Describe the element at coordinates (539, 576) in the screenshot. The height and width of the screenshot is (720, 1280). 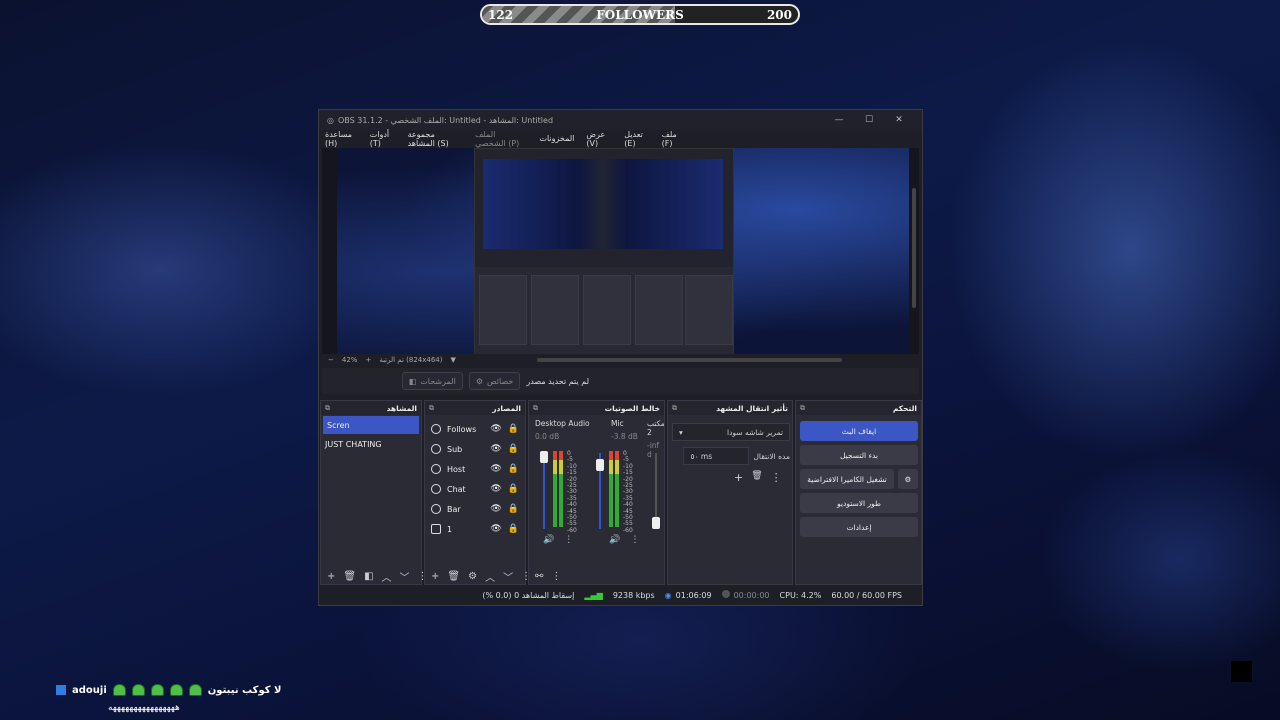
I see `link-icon: ⚯` at that location.